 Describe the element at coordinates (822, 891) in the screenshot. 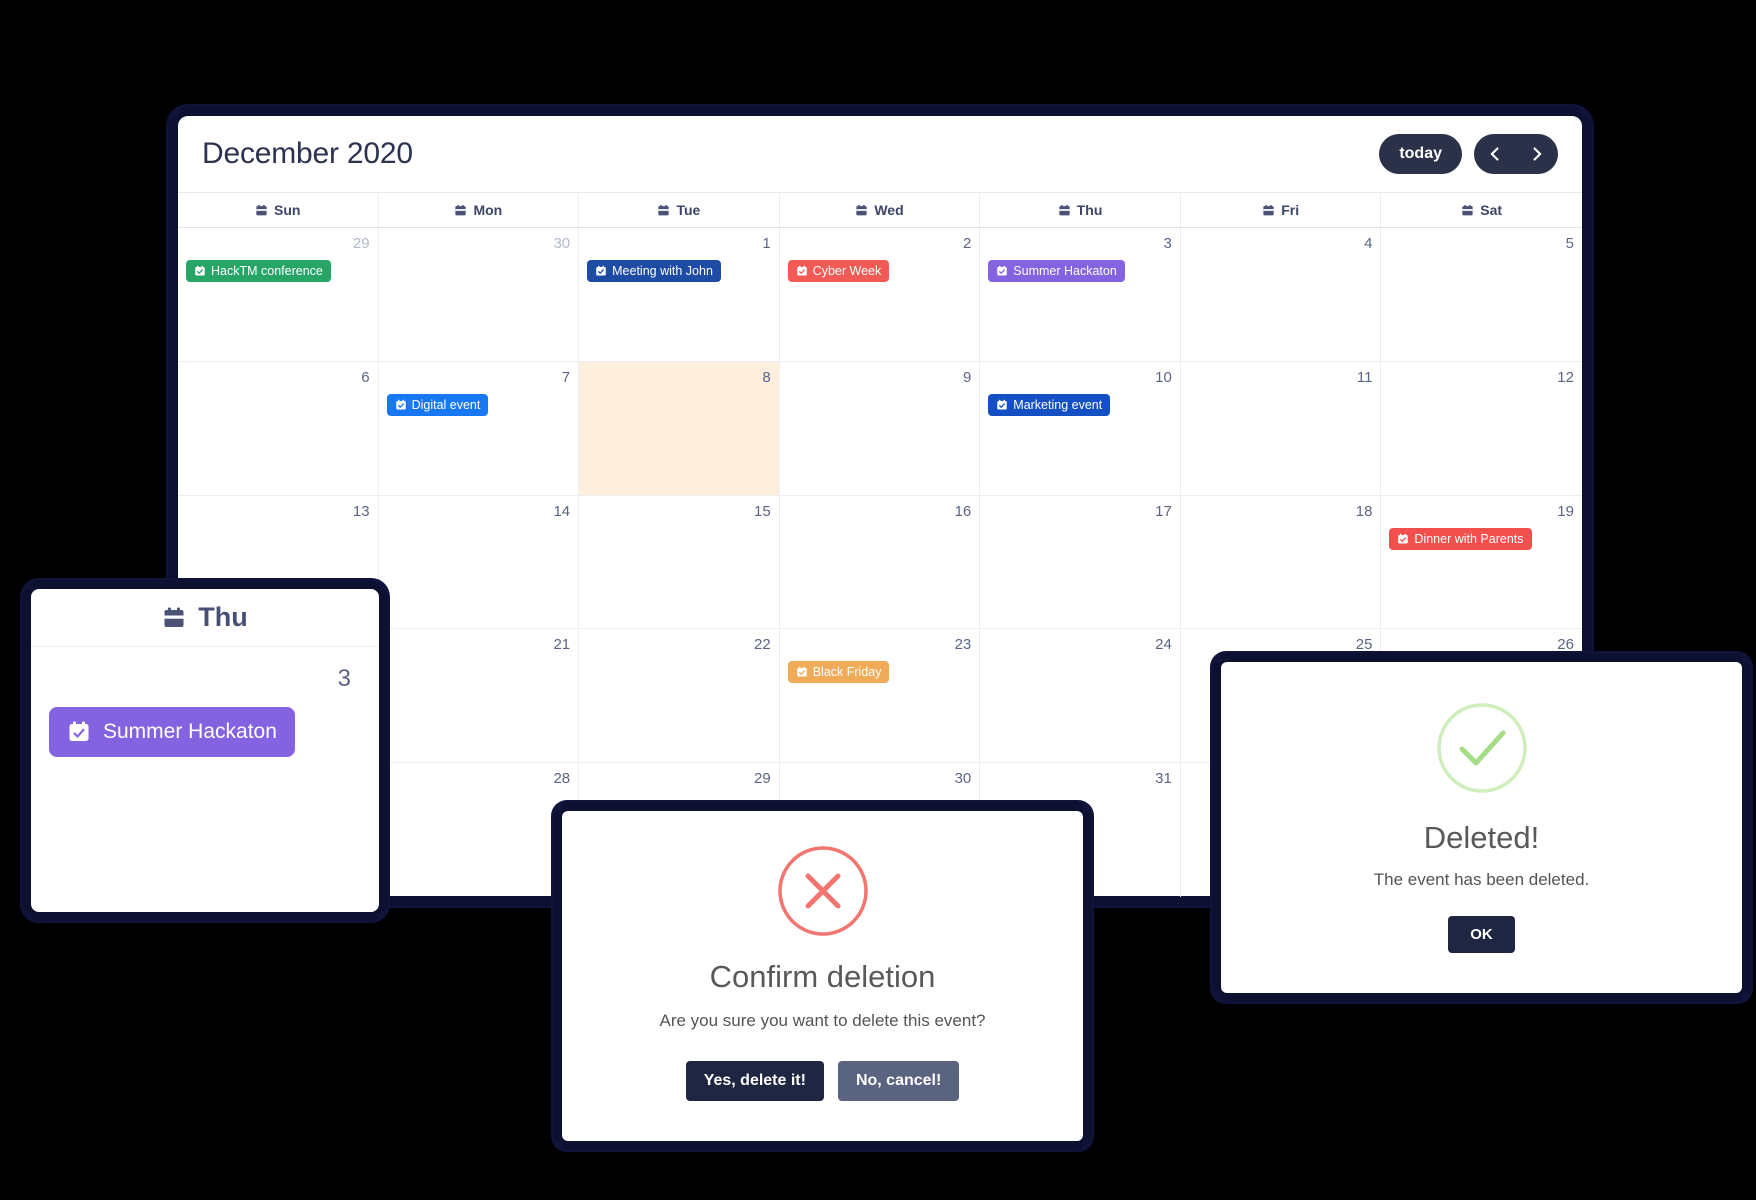

I see `circle-cross-icon` at that location.